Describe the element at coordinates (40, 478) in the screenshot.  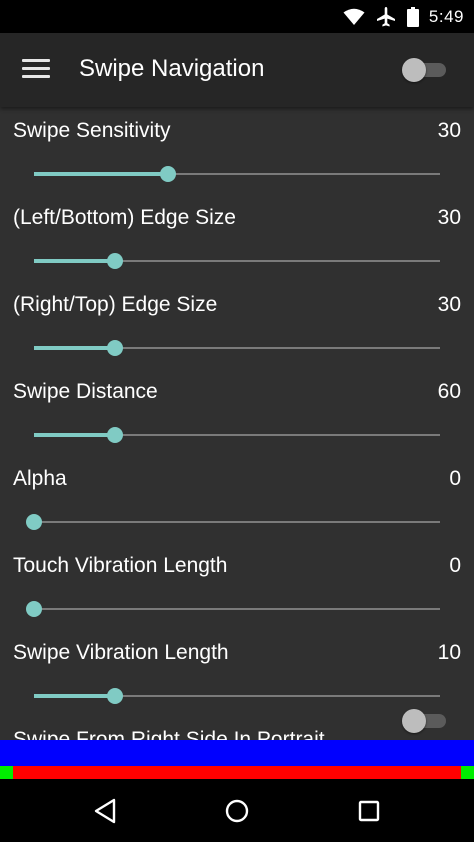
I see `setting-label: Alpha` at that location.